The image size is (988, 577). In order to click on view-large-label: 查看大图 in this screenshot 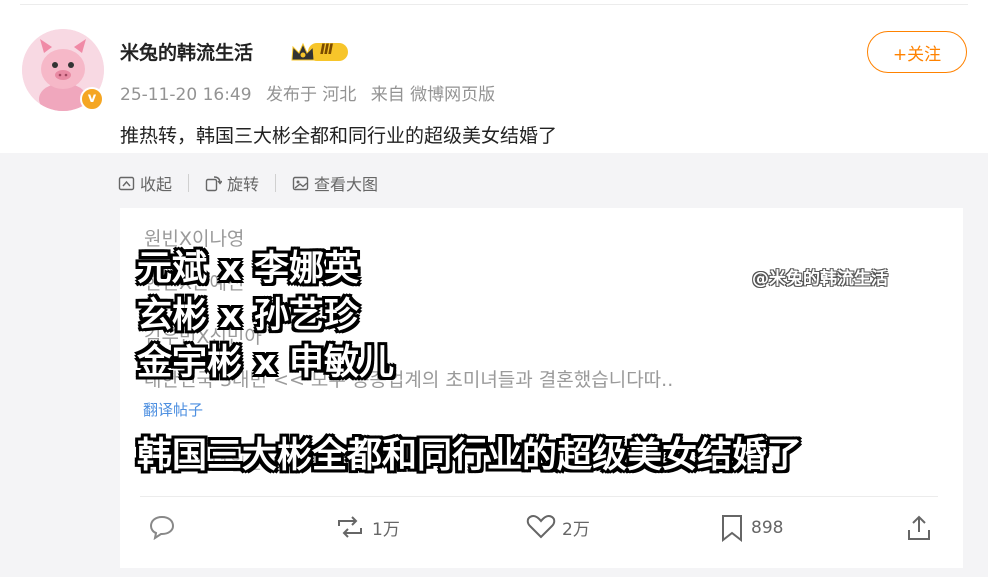, I will do `click(346, 184)`.